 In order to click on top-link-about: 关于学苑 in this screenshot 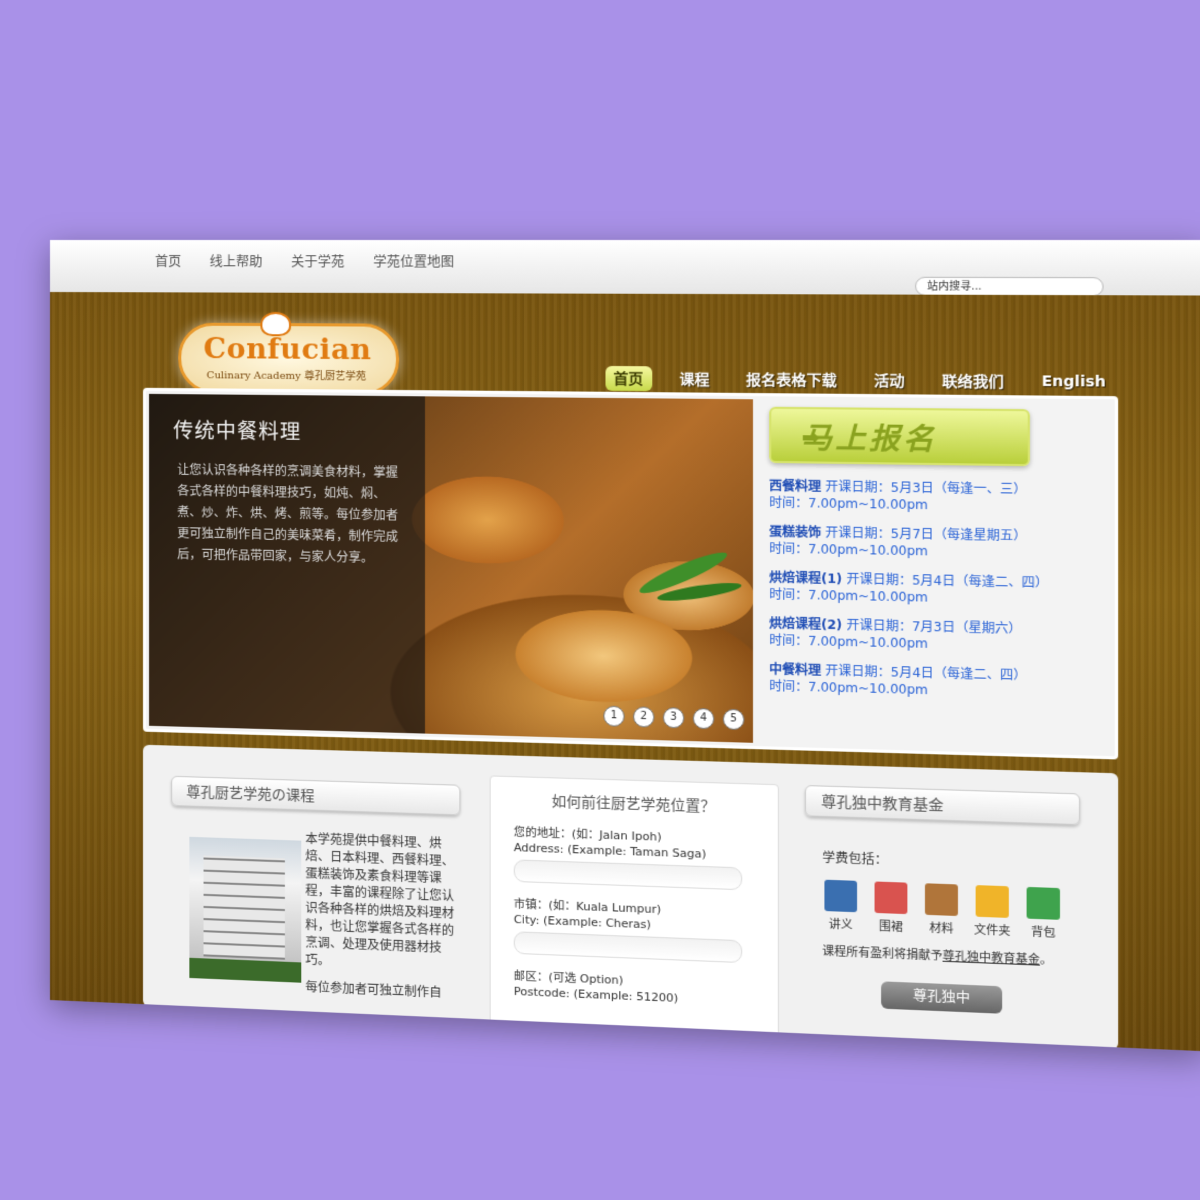, I will do `click(317, 259)`.